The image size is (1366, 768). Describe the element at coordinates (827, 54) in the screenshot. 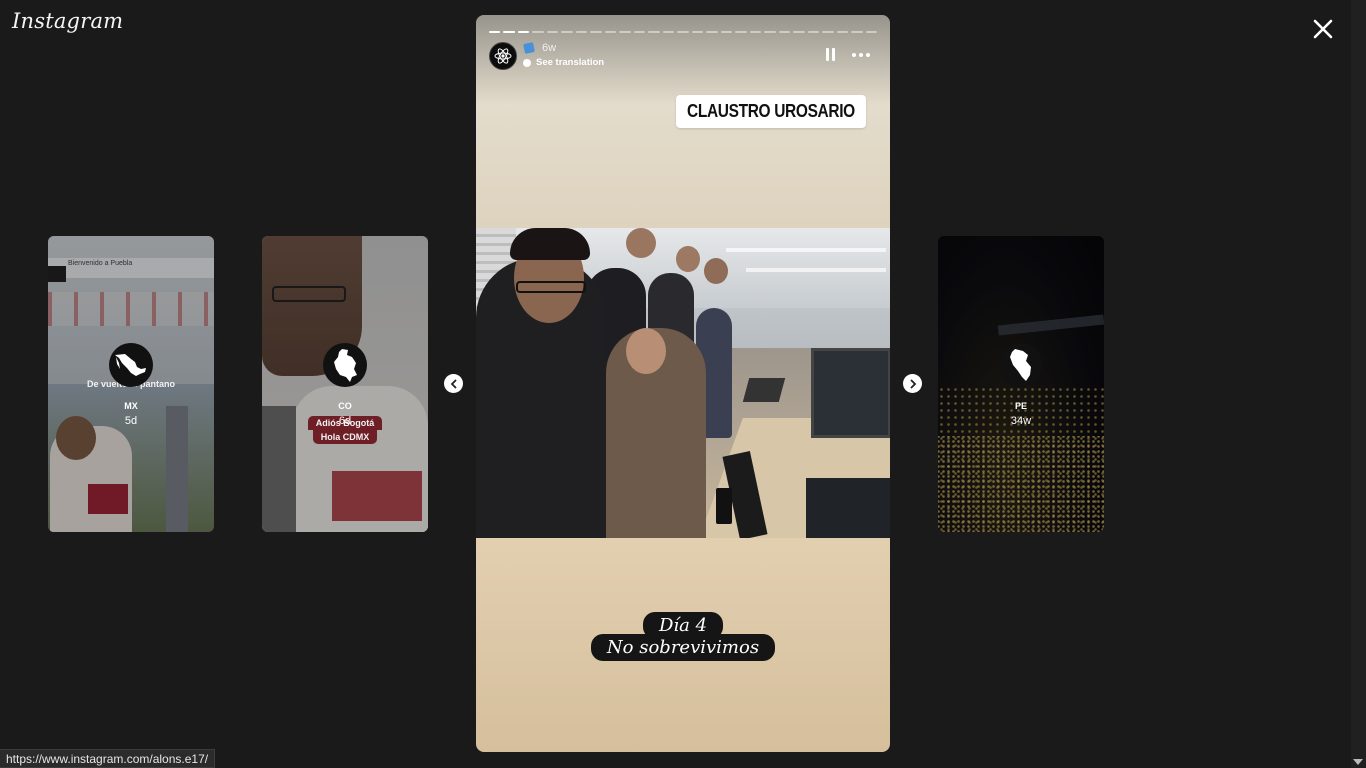

I see `pause-icon` at that location.